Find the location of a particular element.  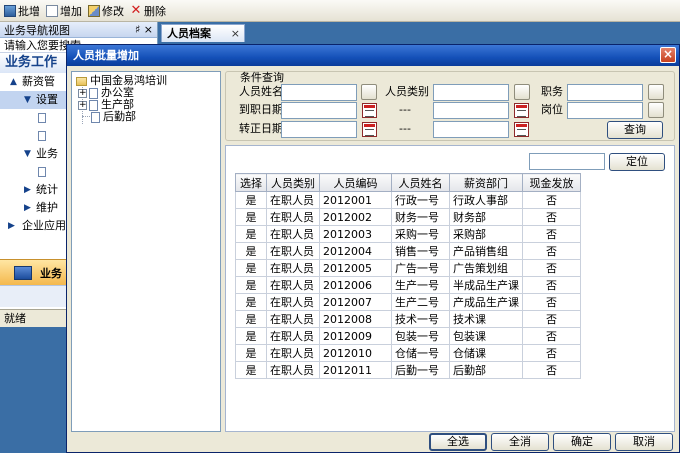

post-input is located at coordinates (605, 110).